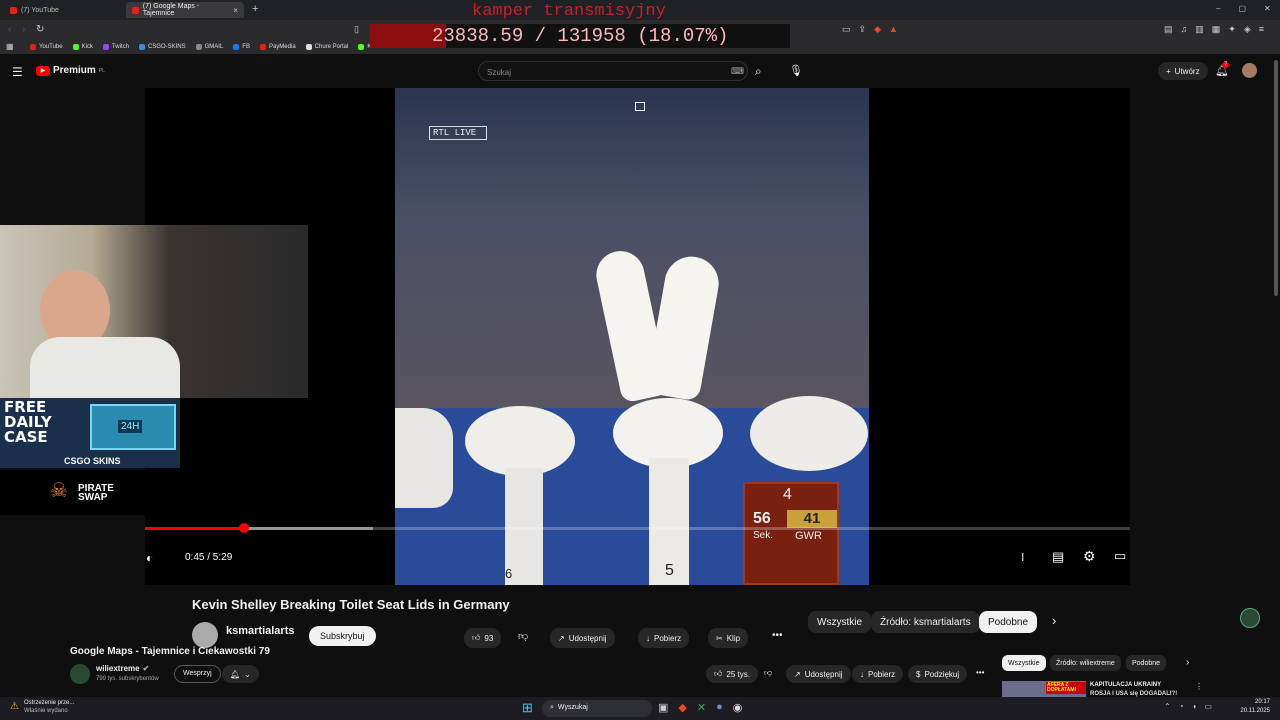 The image size is (1280, 720). What do you see at coordinates (115, 47) in the screenshot?
I see `bookmark-twitch: Twitch` at bounding box center [115, 47].